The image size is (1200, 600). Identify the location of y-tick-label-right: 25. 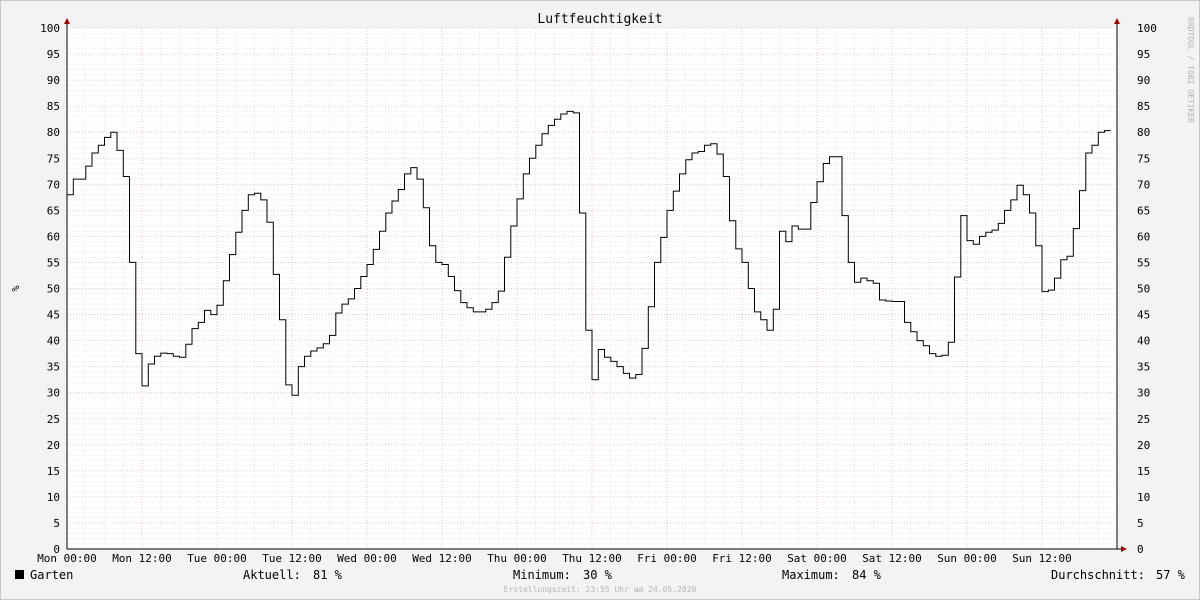
(1143, 419).